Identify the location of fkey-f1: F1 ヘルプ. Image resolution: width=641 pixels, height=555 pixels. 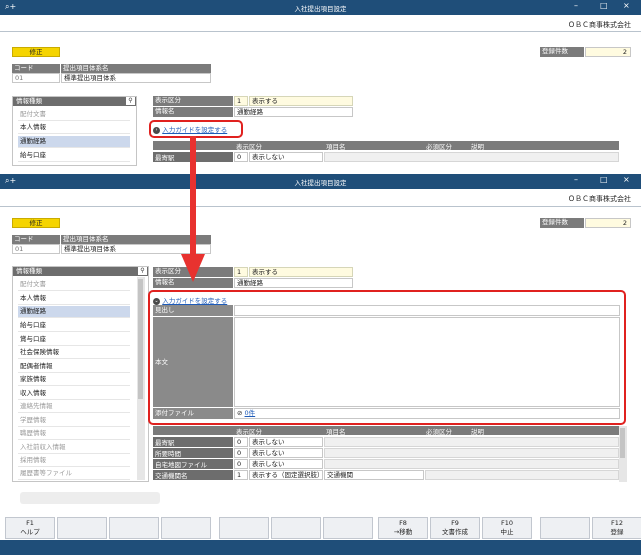
(30, 528).